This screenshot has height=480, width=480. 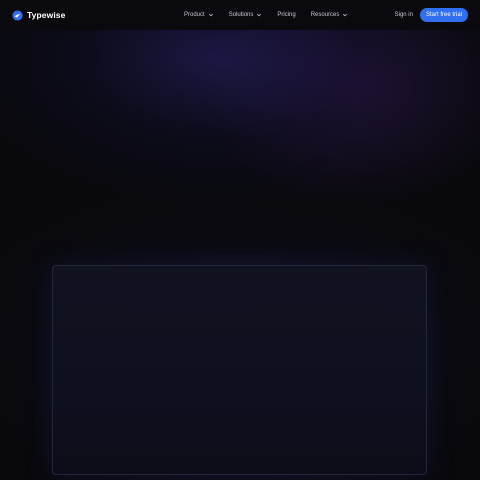 I want to click on nav-actions: Sign in Start free trial, so click(x=431, y=15).